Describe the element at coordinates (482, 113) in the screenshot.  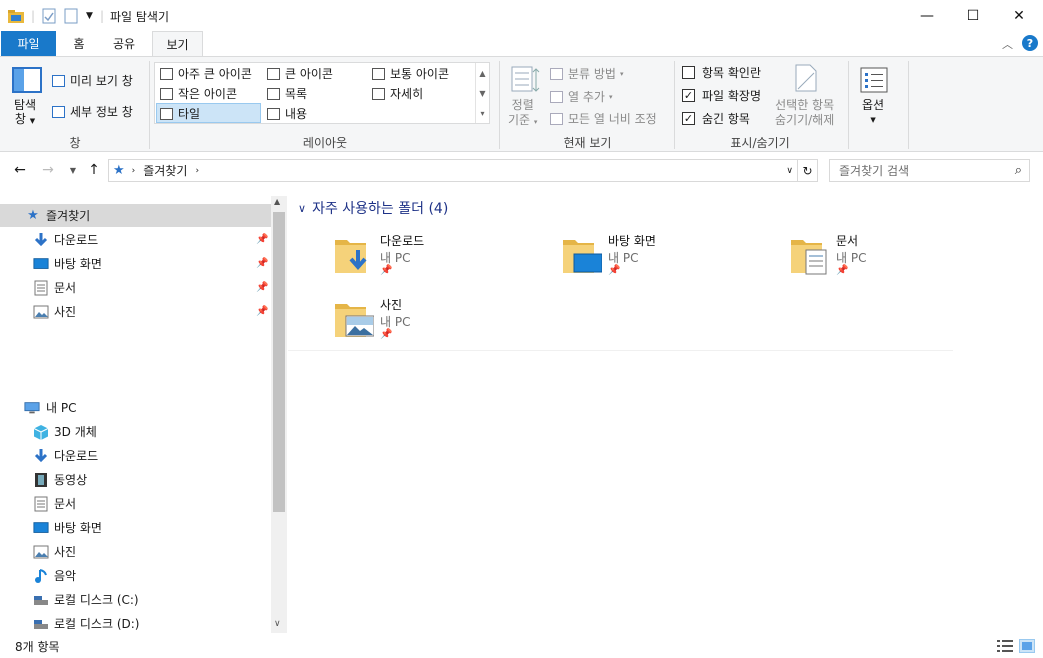
I see `gallery-more-icon: ▾` at that location.